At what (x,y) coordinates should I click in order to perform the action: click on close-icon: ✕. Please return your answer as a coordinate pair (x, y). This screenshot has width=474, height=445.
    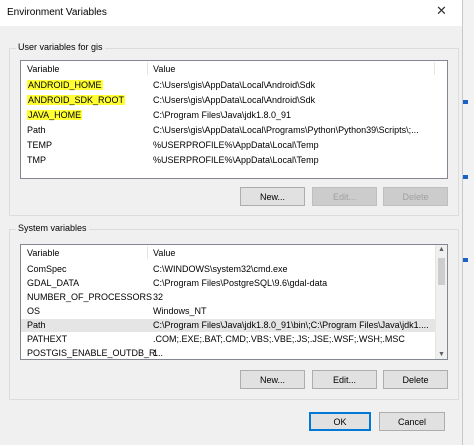
    Looking at the image, I should click on (441, 11).